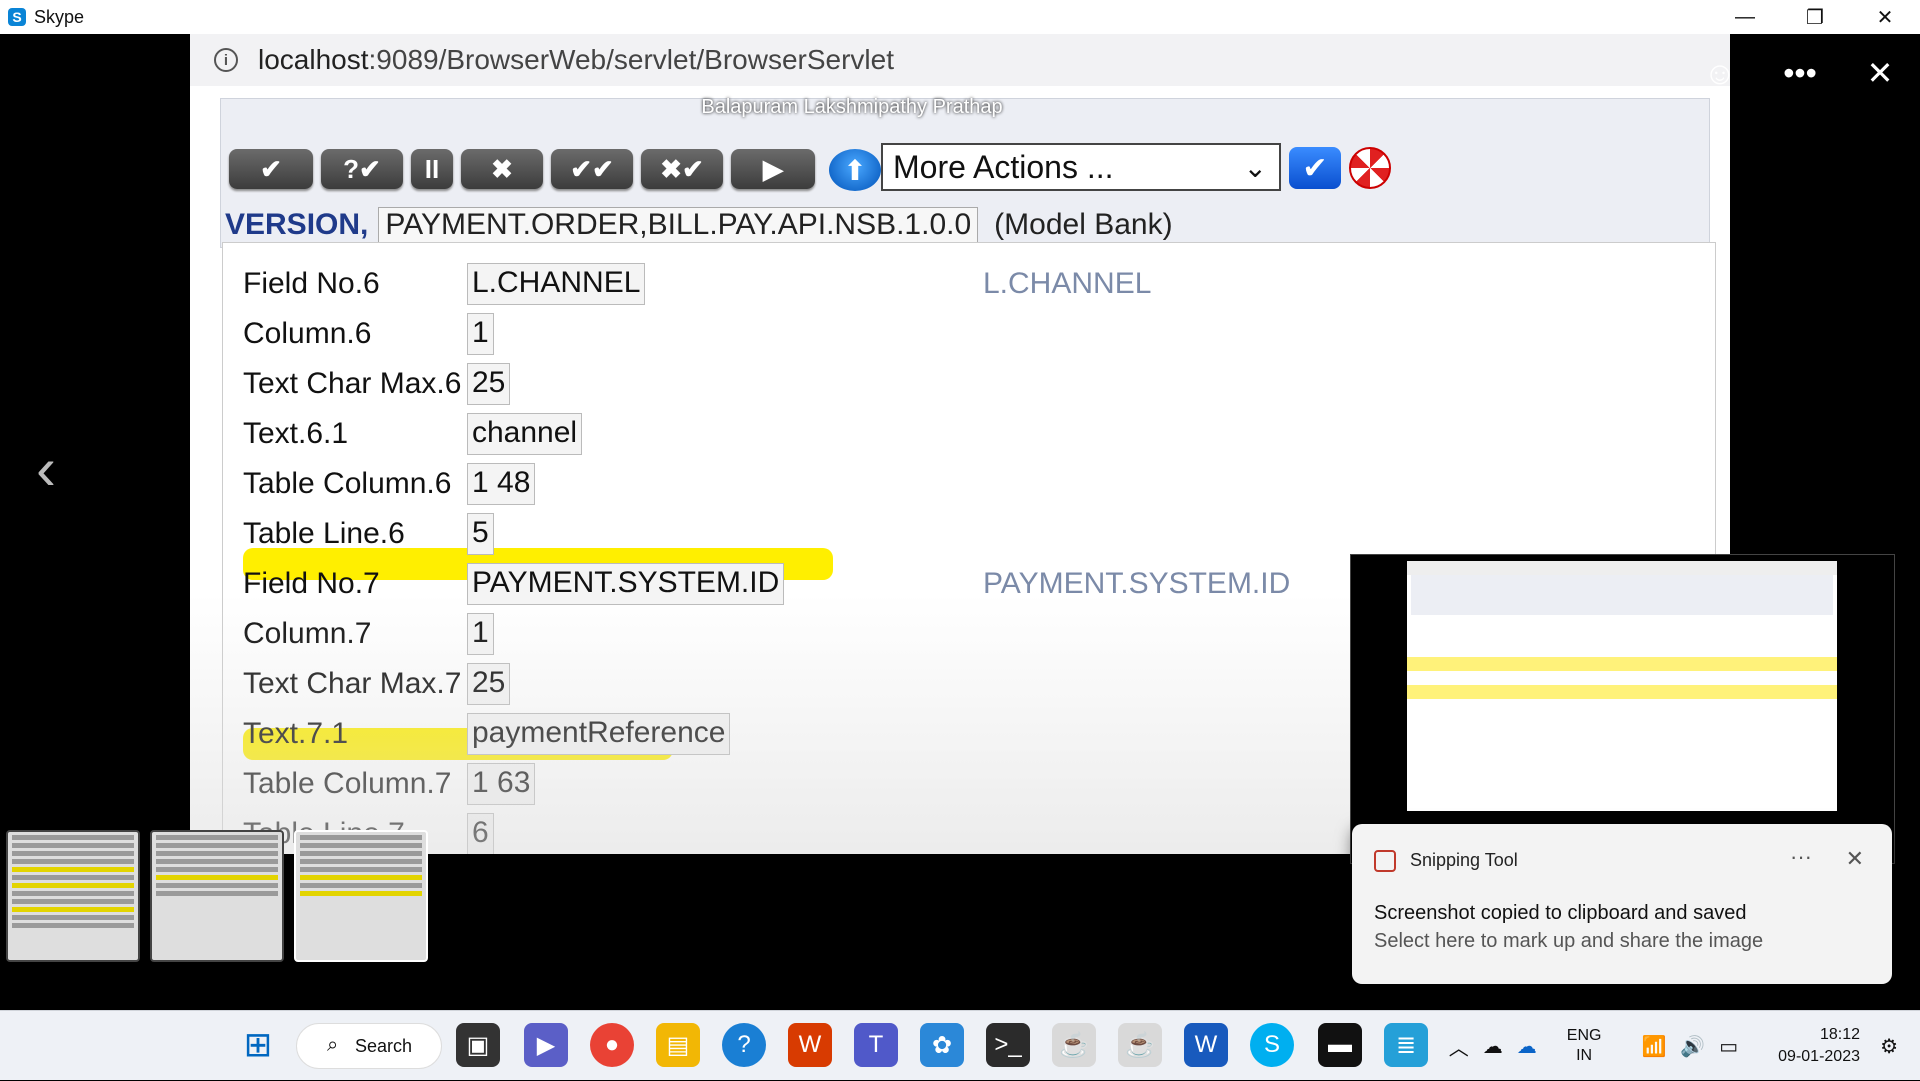  I want to click on validate-button: ?✔, so click(362, 169).